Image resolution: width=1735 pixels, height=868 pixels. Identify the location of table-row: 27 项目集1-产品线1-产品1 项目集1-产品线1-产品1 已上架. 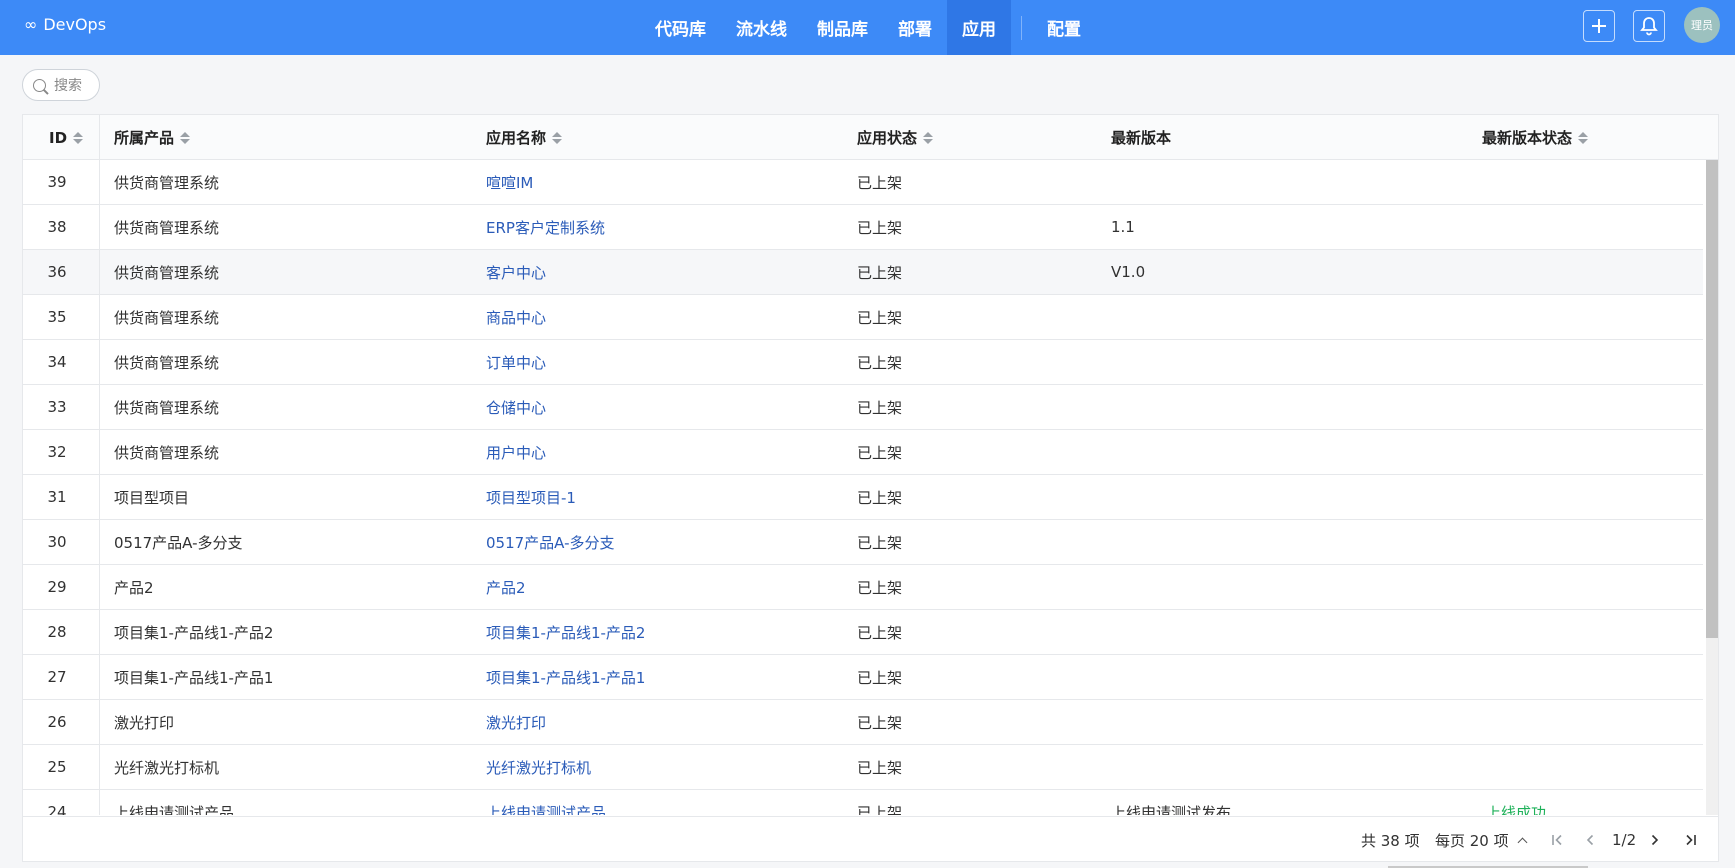
(863, 677).